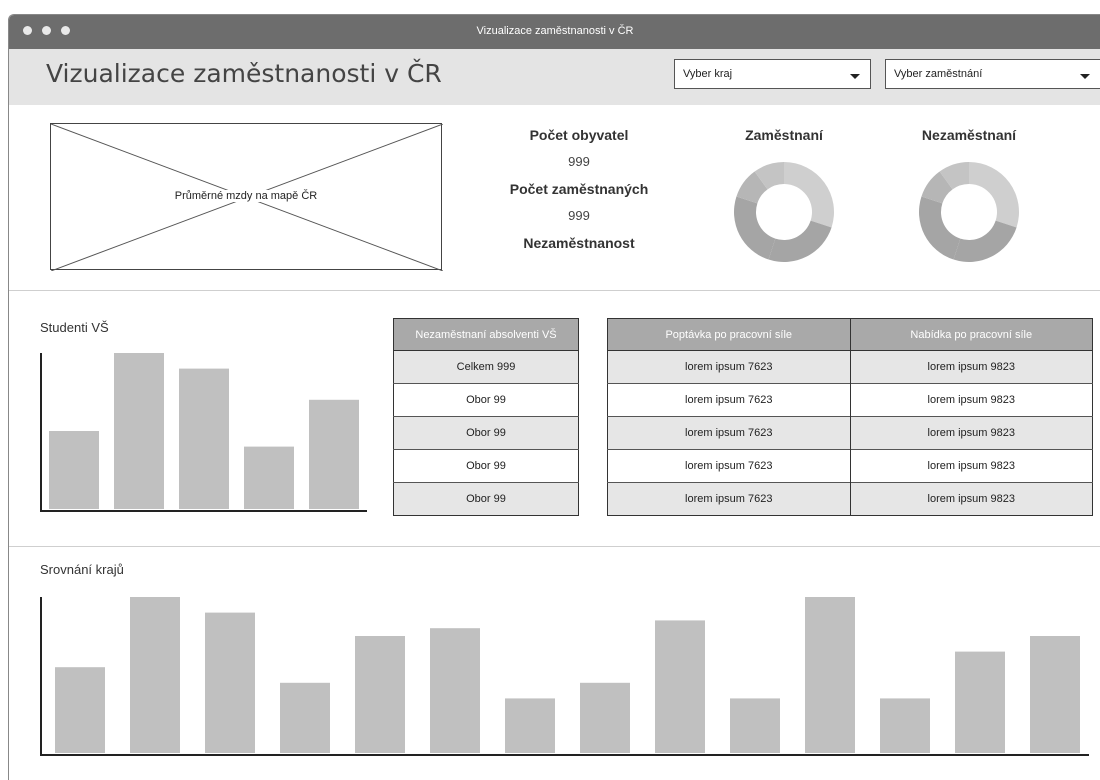 The width and height of the screenshot is (1100, 780). I want to click on students-bar-chart, so click(205, 432).